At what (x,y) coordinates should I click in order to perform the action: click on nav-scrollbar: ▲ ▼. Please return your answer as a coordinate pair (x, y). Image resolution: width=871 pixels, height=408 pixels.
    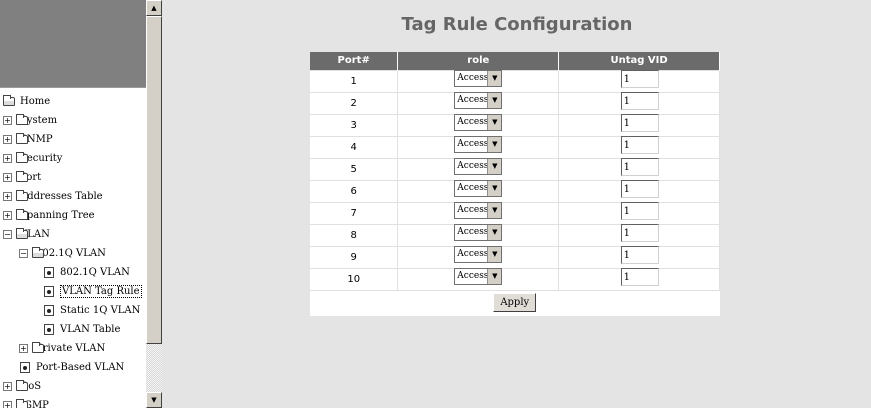
    Looking at the image, I should click on (154, 204).